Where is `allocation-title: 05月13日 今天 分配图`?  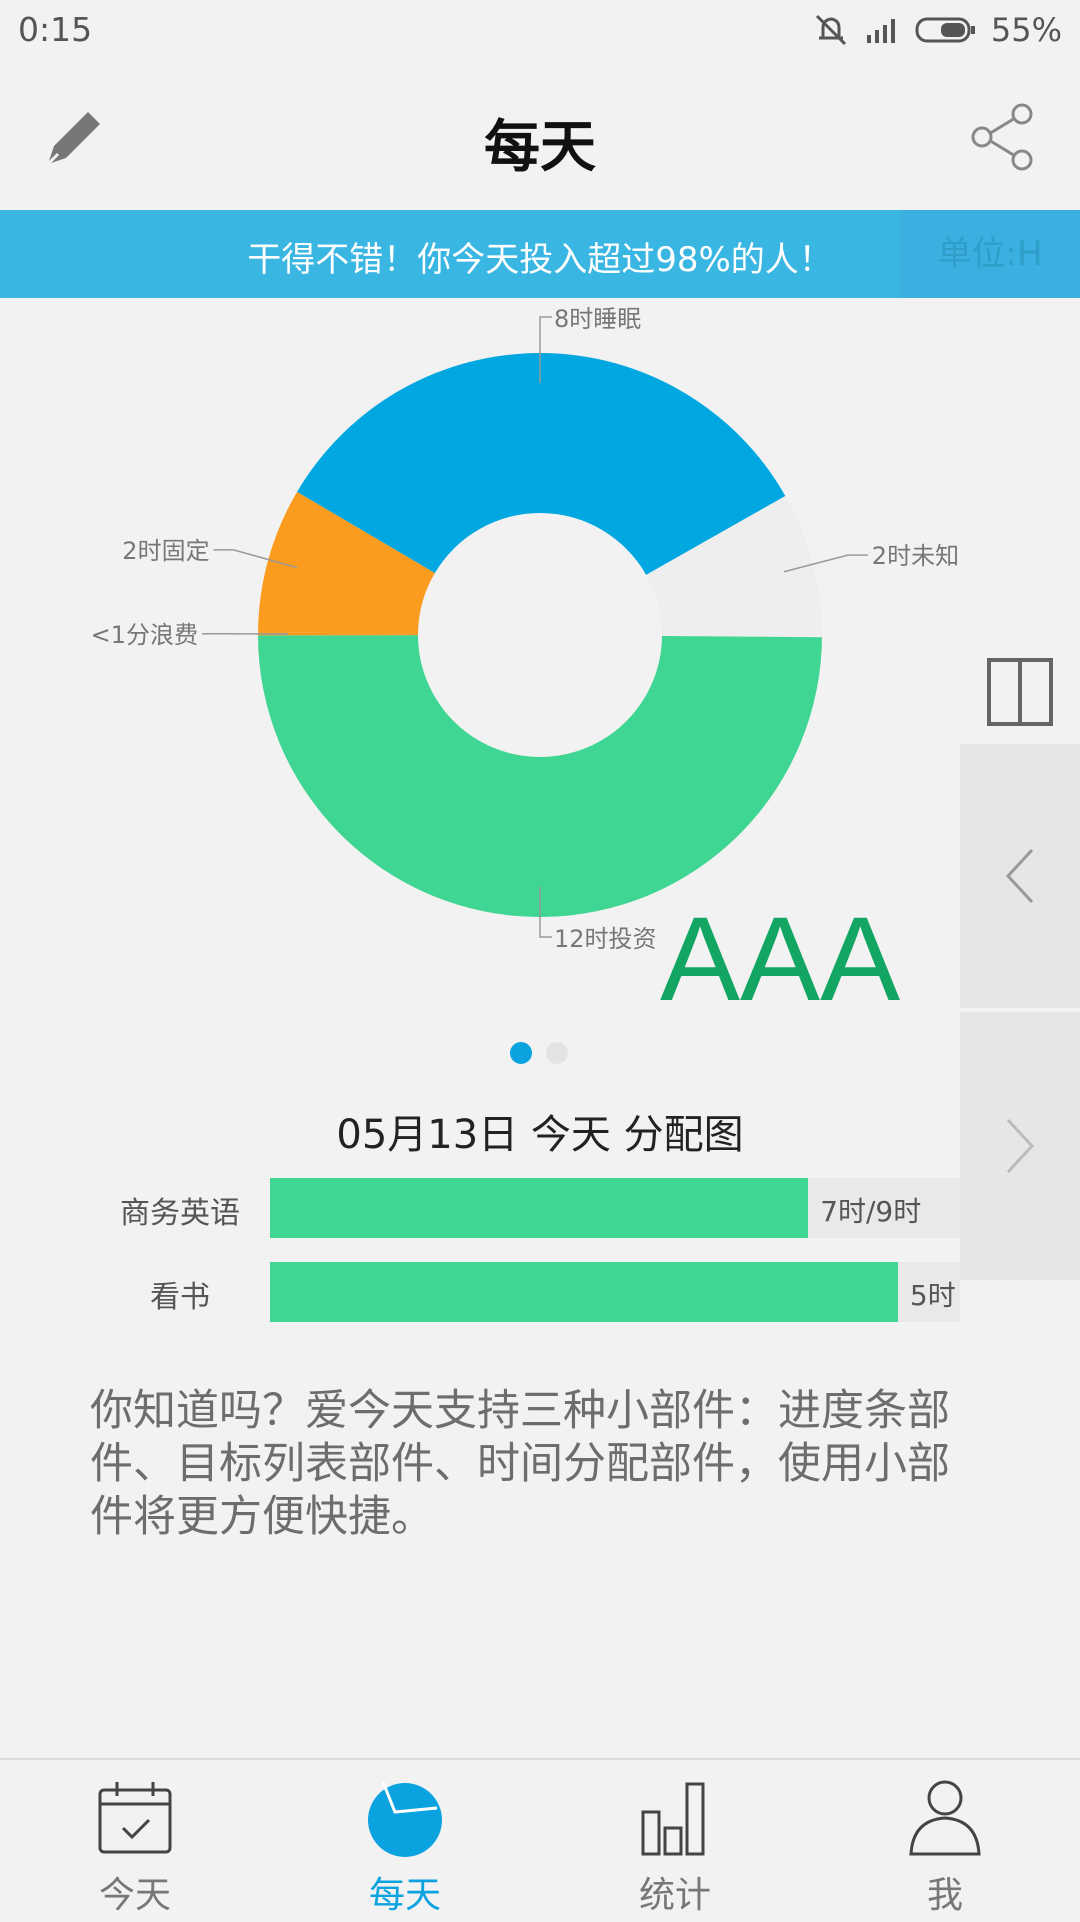
allocation-title: 05月13日 今天 分配图 is located at coordinates (540, 1131).